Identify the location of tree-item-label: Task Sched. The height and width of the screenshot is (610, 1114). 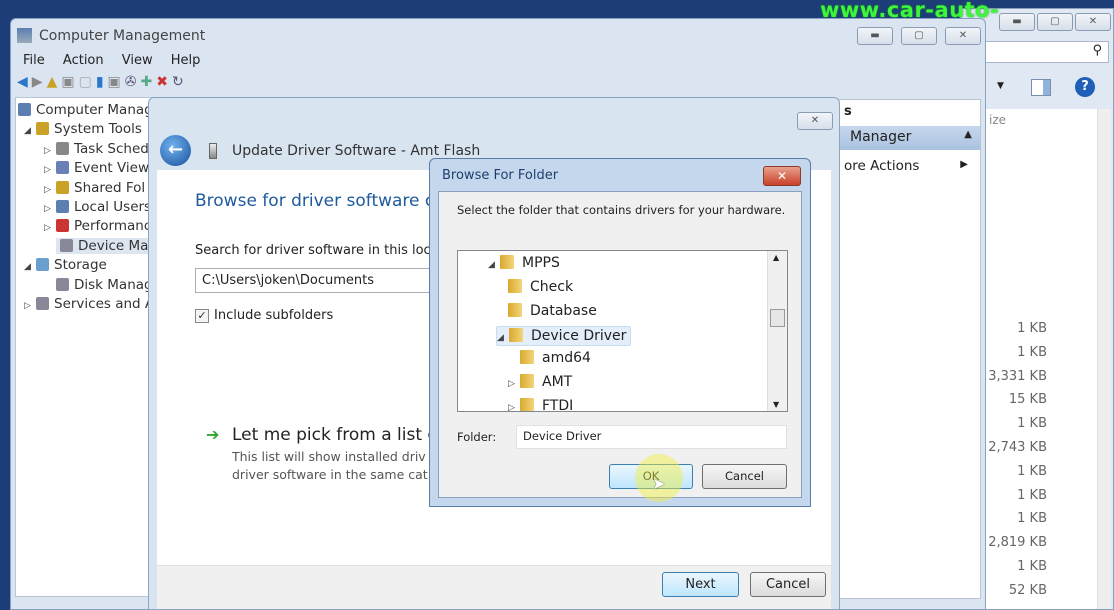
(111, 148).